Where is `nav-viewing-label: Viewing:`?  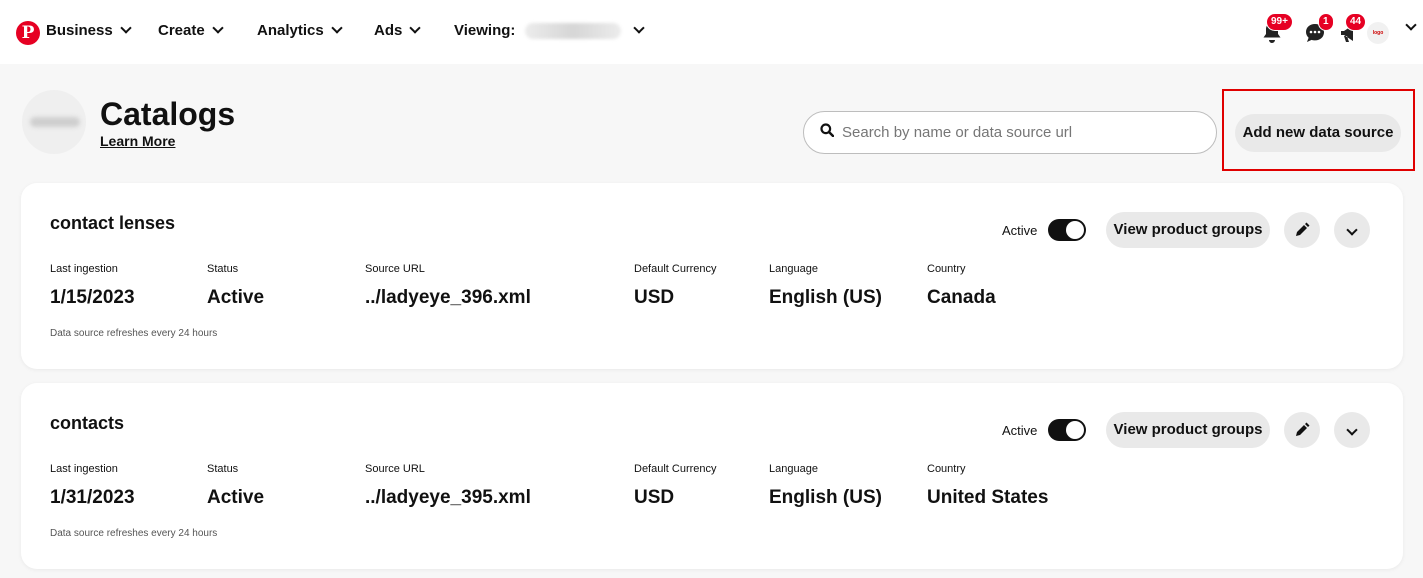 nav-viewing-label: Viewing: is located at coordinates (485, 30).